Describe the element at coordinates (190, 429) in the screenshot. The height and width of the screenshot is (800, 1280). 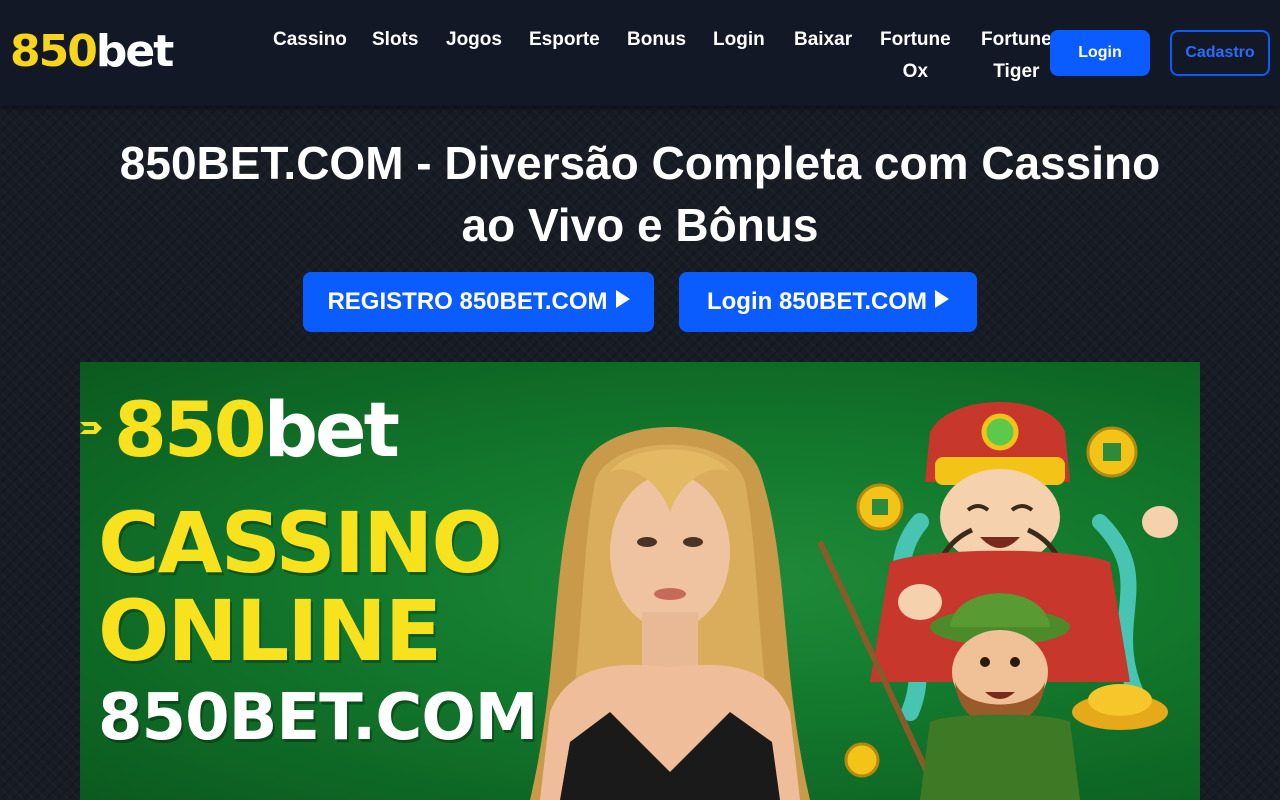
I see `banner-logo-number: 850` at that location.